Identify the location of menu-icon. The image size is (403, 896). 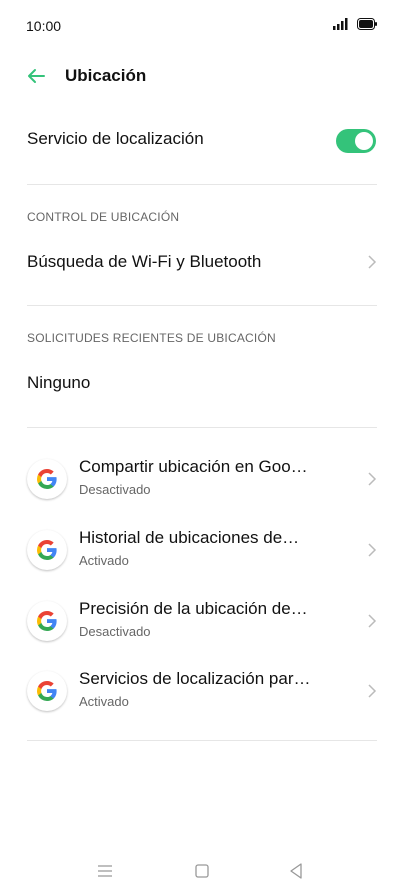
(105, 871).